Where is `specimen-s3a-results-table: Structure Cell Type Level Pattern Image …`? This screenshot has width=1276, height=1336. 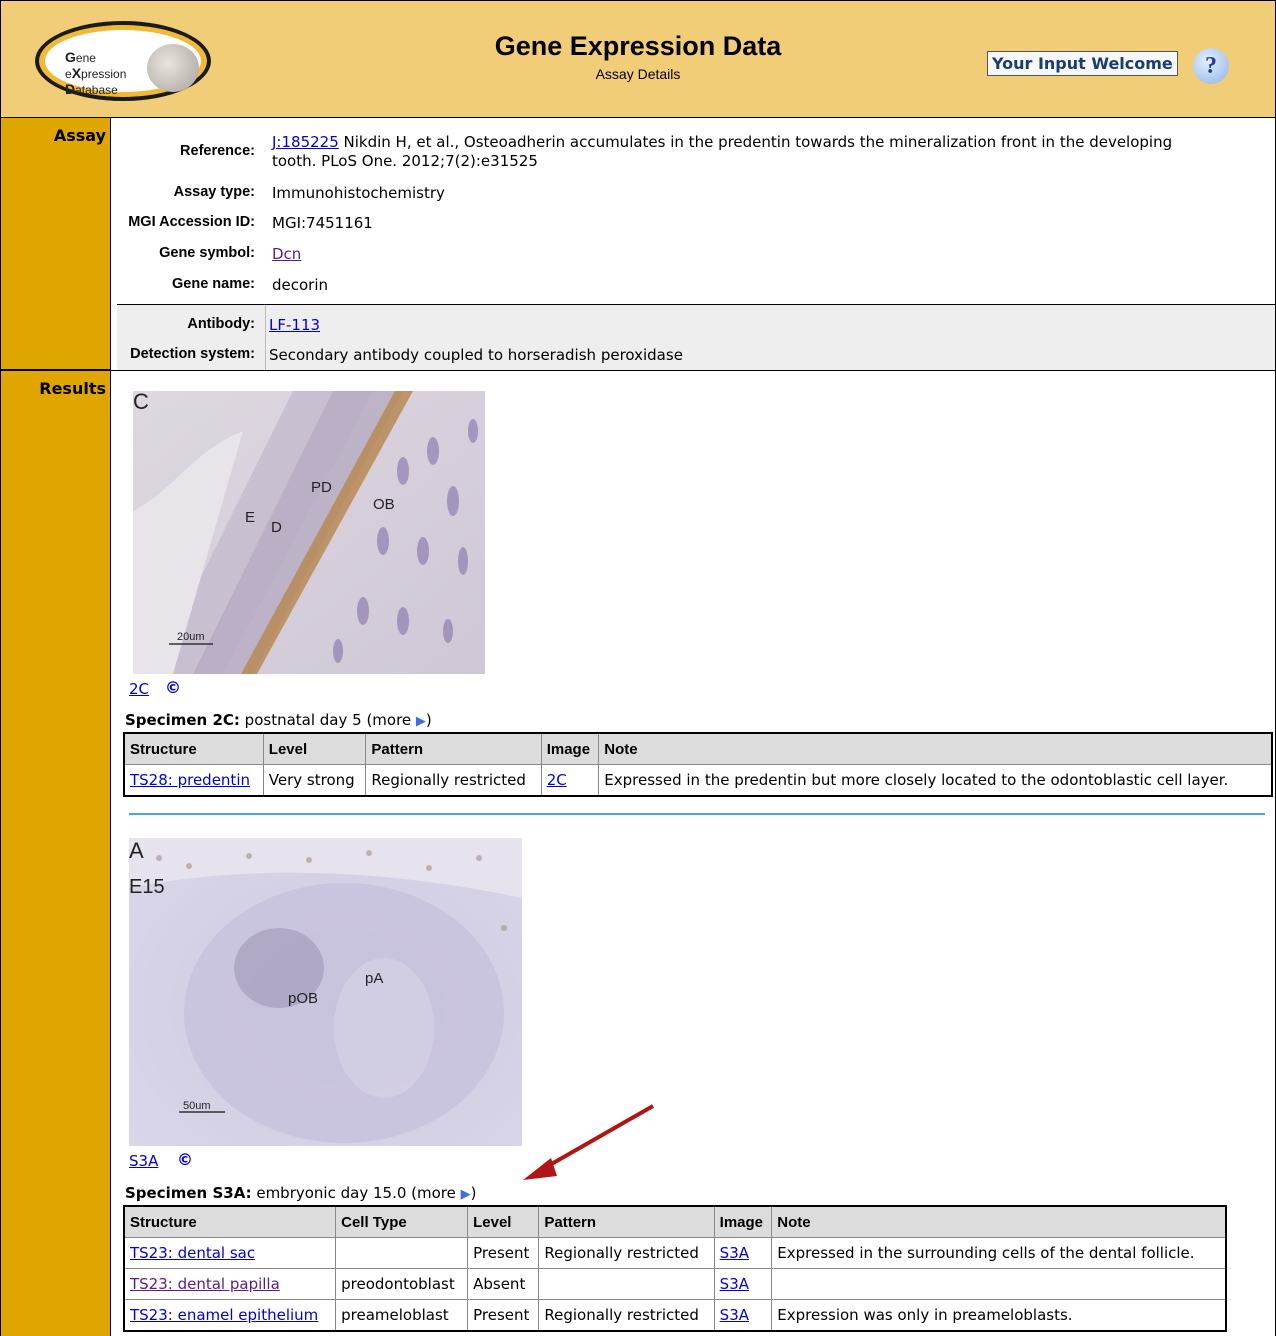
specimen-s3a-results-table: Structure Cell Type Level Pattern Image … is located at coordinates (675, 1268).